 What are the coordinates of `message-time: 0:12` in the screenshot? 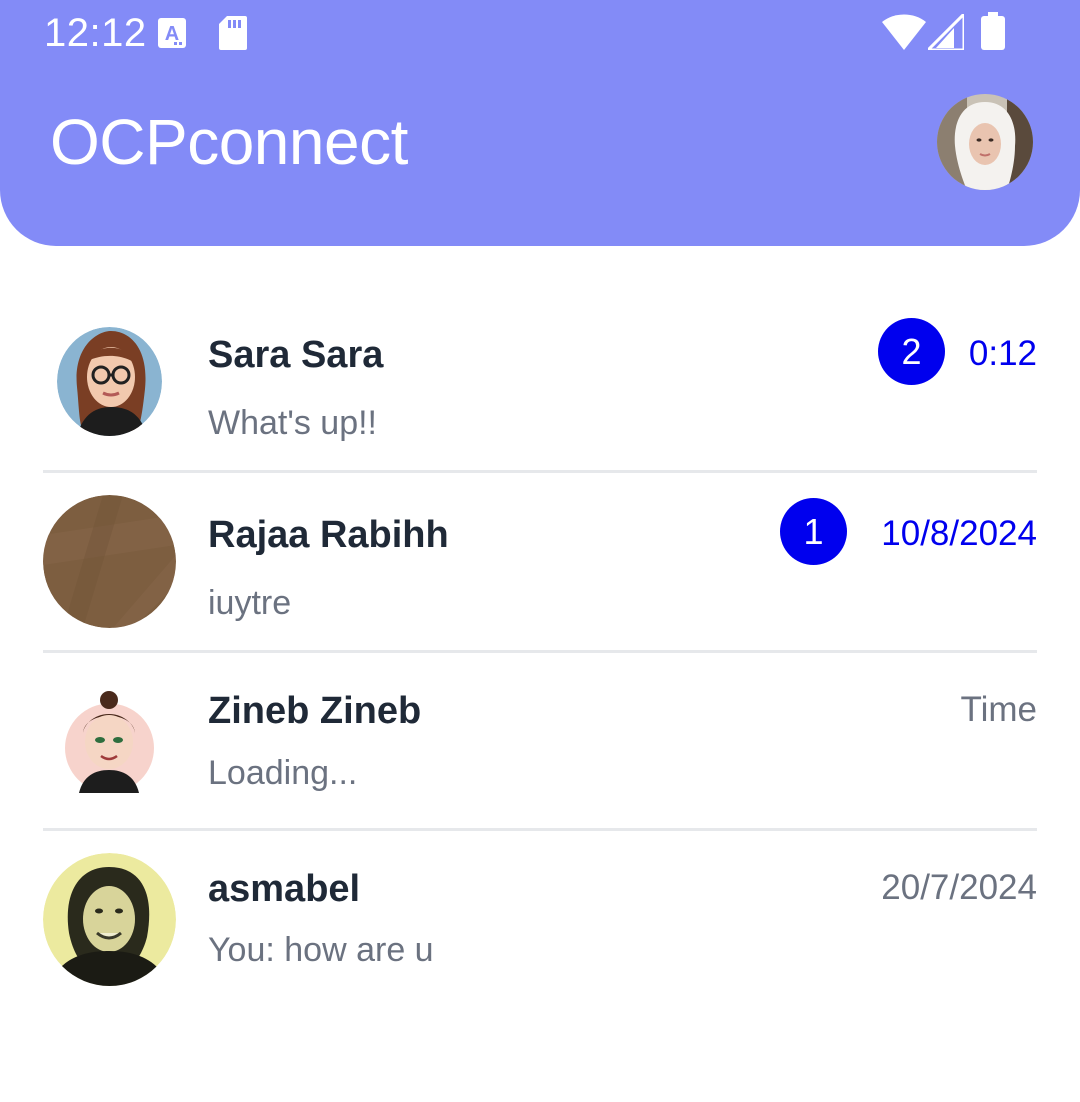 It's located at (1002, 353).